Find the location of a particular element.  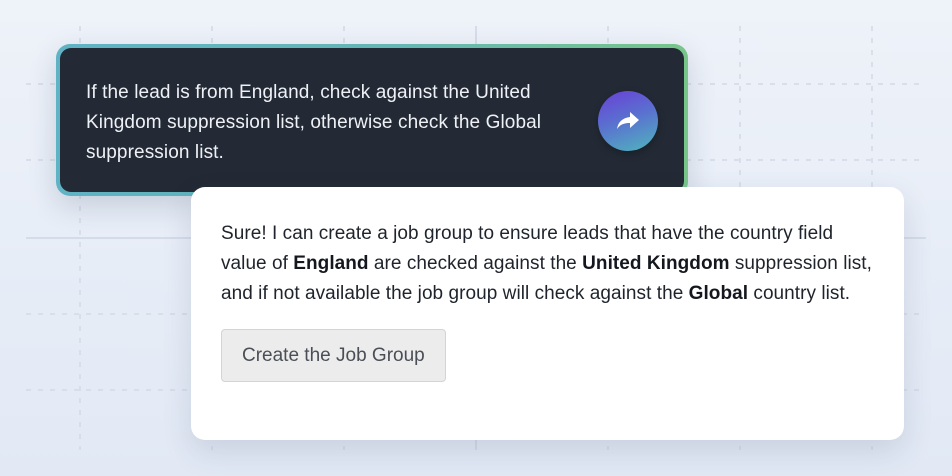

send-button is located at coordinates (628, 121).